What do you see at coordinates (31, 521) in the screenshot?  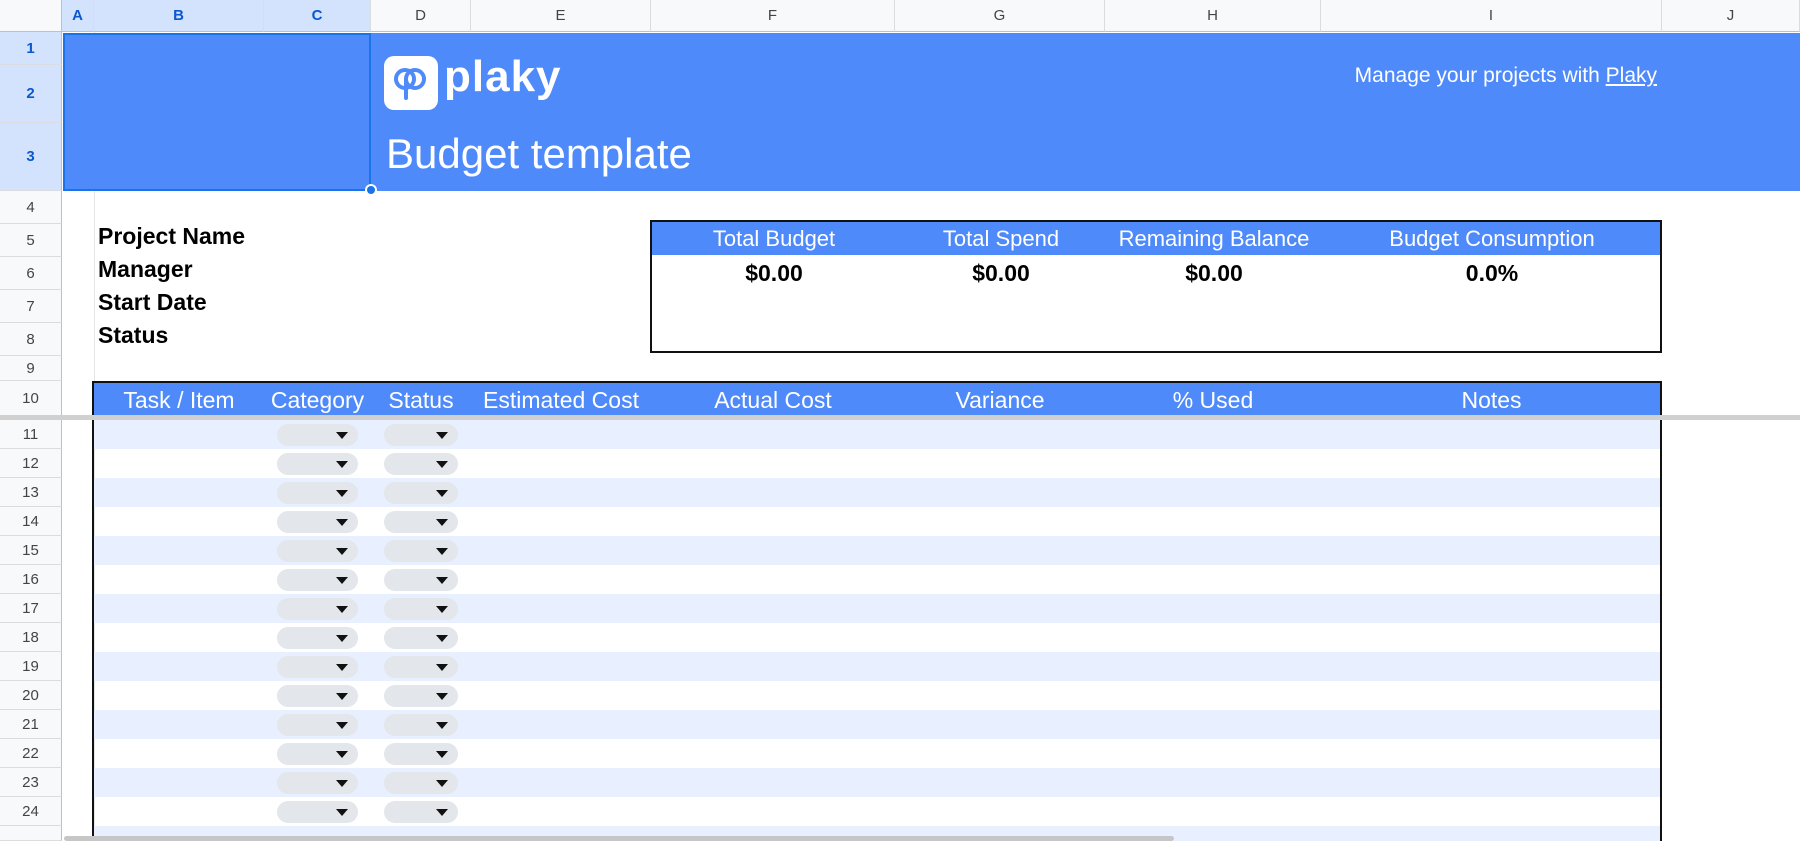 I see `row-header: 14` at bounding box center [31, 521].